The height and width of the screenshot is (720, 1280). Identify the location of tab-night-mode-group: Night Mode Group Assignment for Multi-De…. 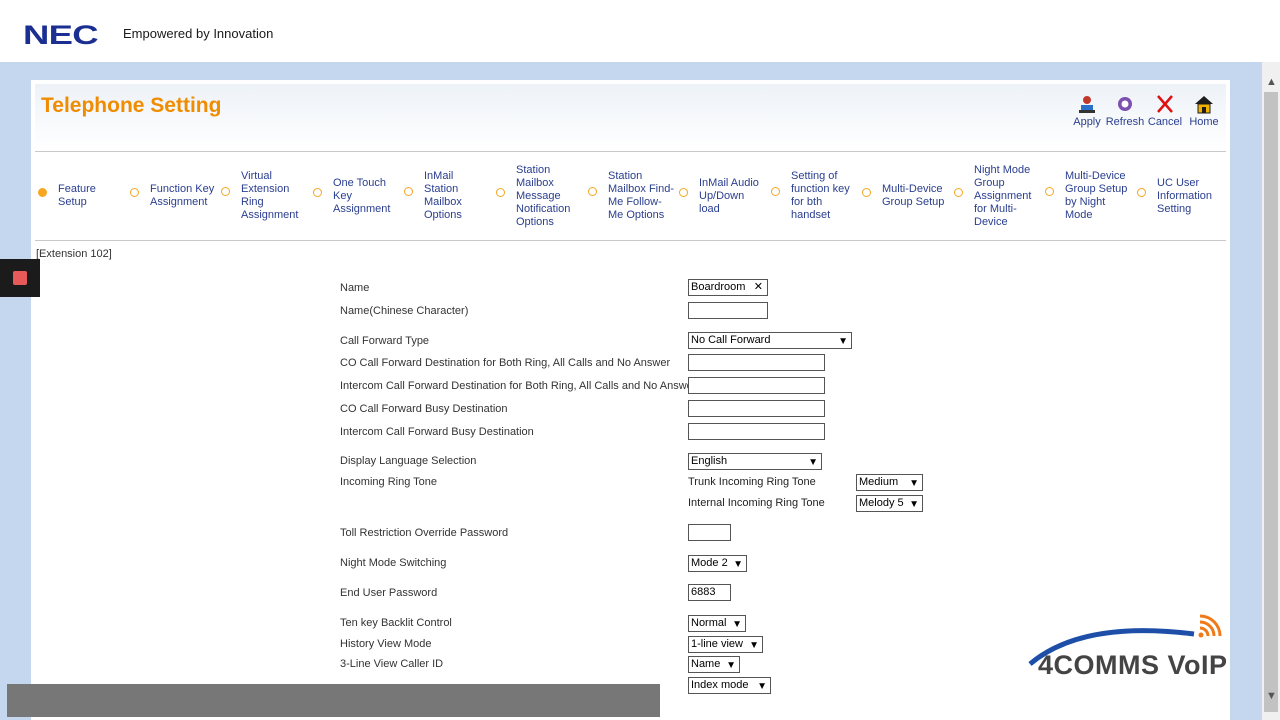
(995, 196).